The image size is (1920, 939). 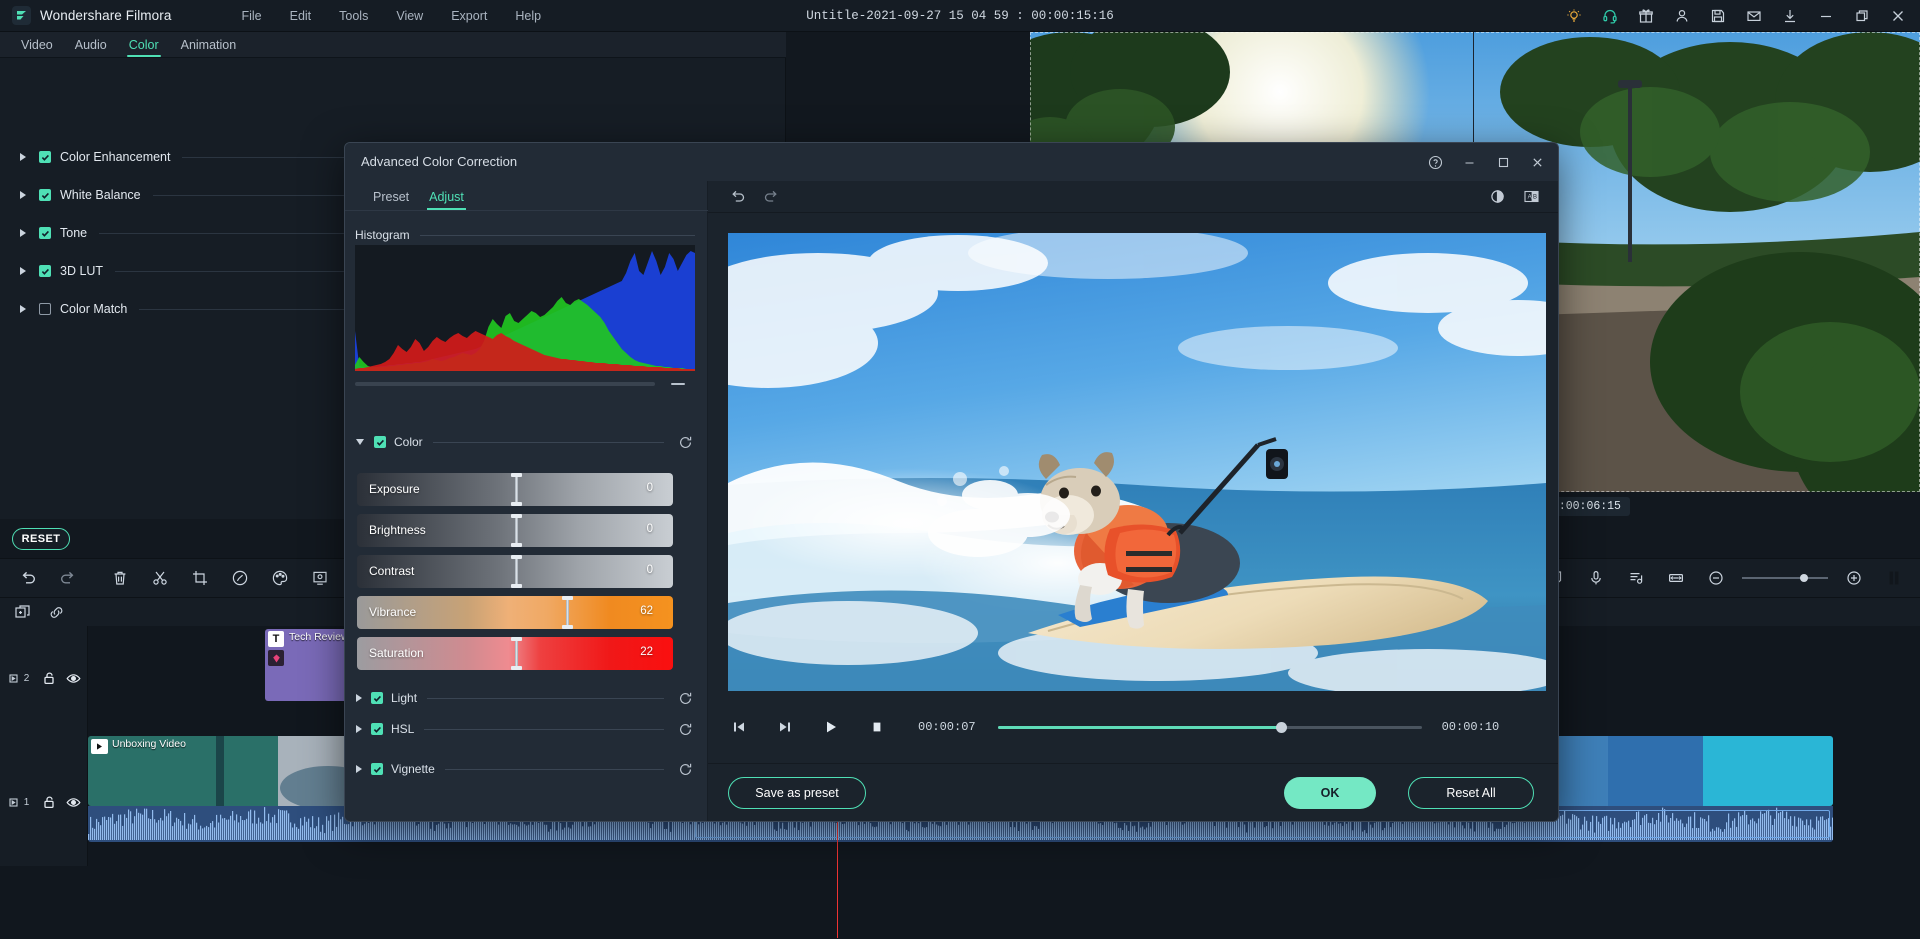 I want to click on timeline-zoom-slider, so click(x=1785, y=578).